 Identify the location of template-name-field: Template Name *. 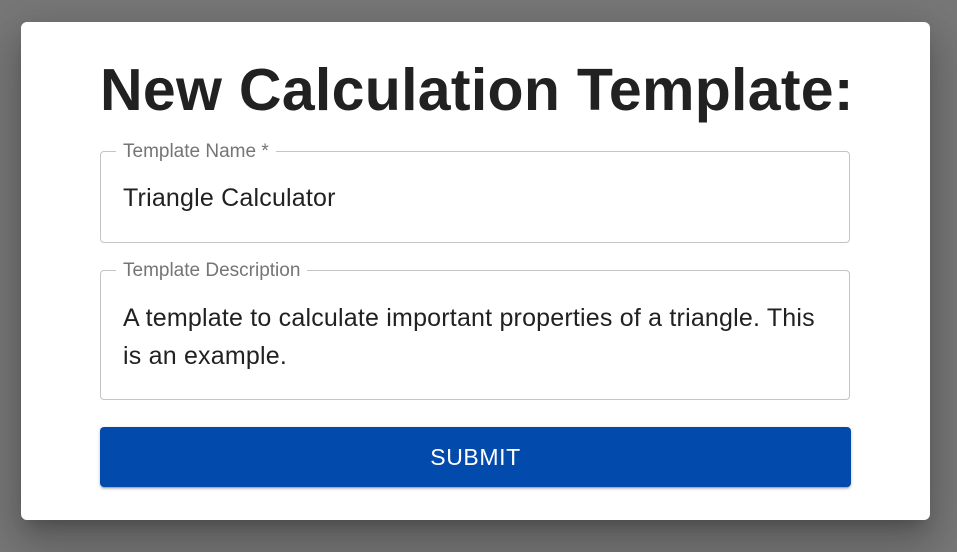
(475, 192).